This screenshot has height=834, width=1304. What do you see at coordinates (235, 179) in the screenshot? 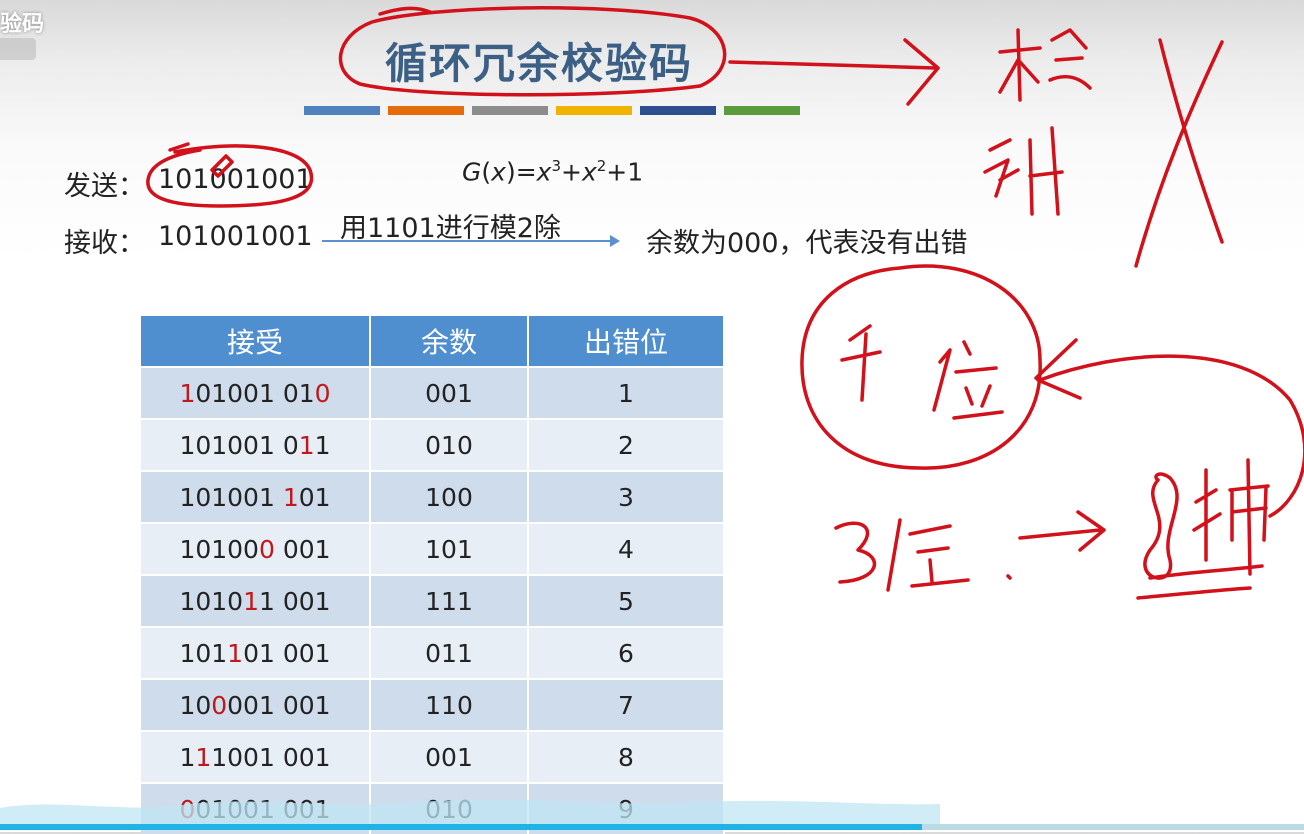
I see `send-value: 101001001` at bounding box center [235, 179].